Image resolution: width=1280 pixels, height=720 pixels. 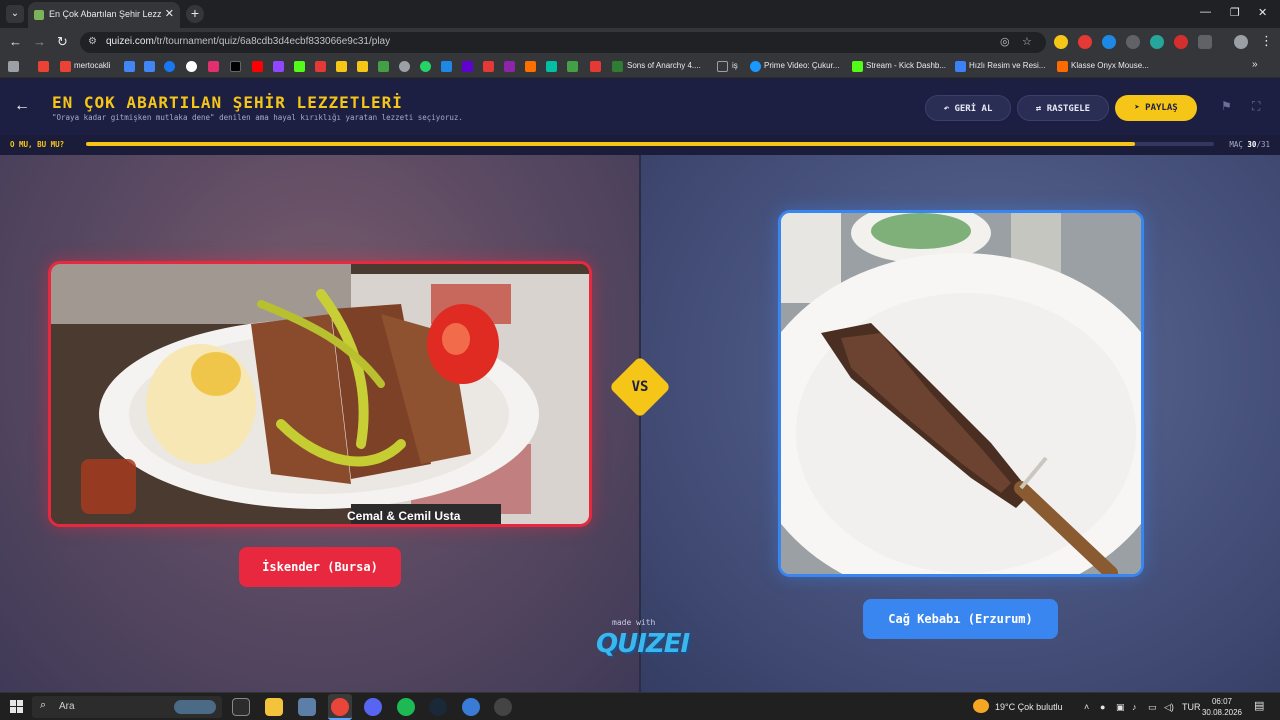 I want to click on forward-icon: →, so click(x=39, y=41).